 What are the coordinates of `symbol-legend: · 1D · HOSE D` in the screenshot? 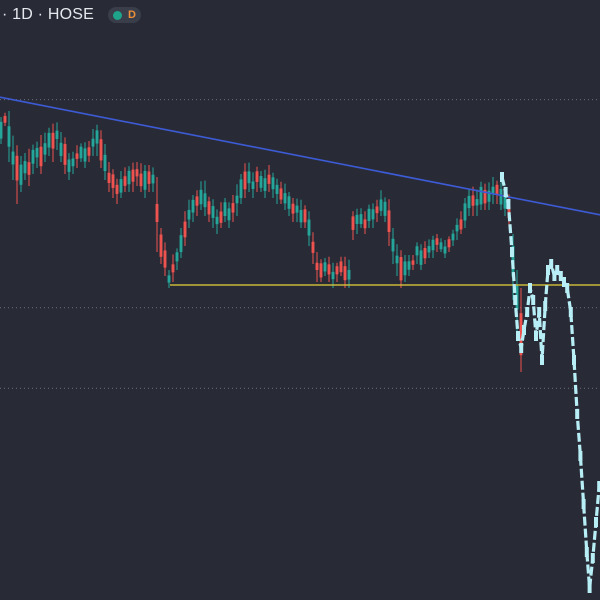 It's located at (71, 15).